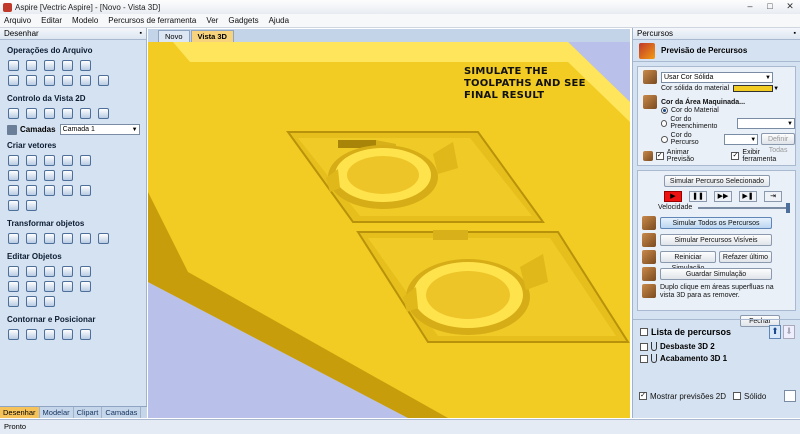  I want to click on show-tool-checkbox: ✓, so click(735, 156).